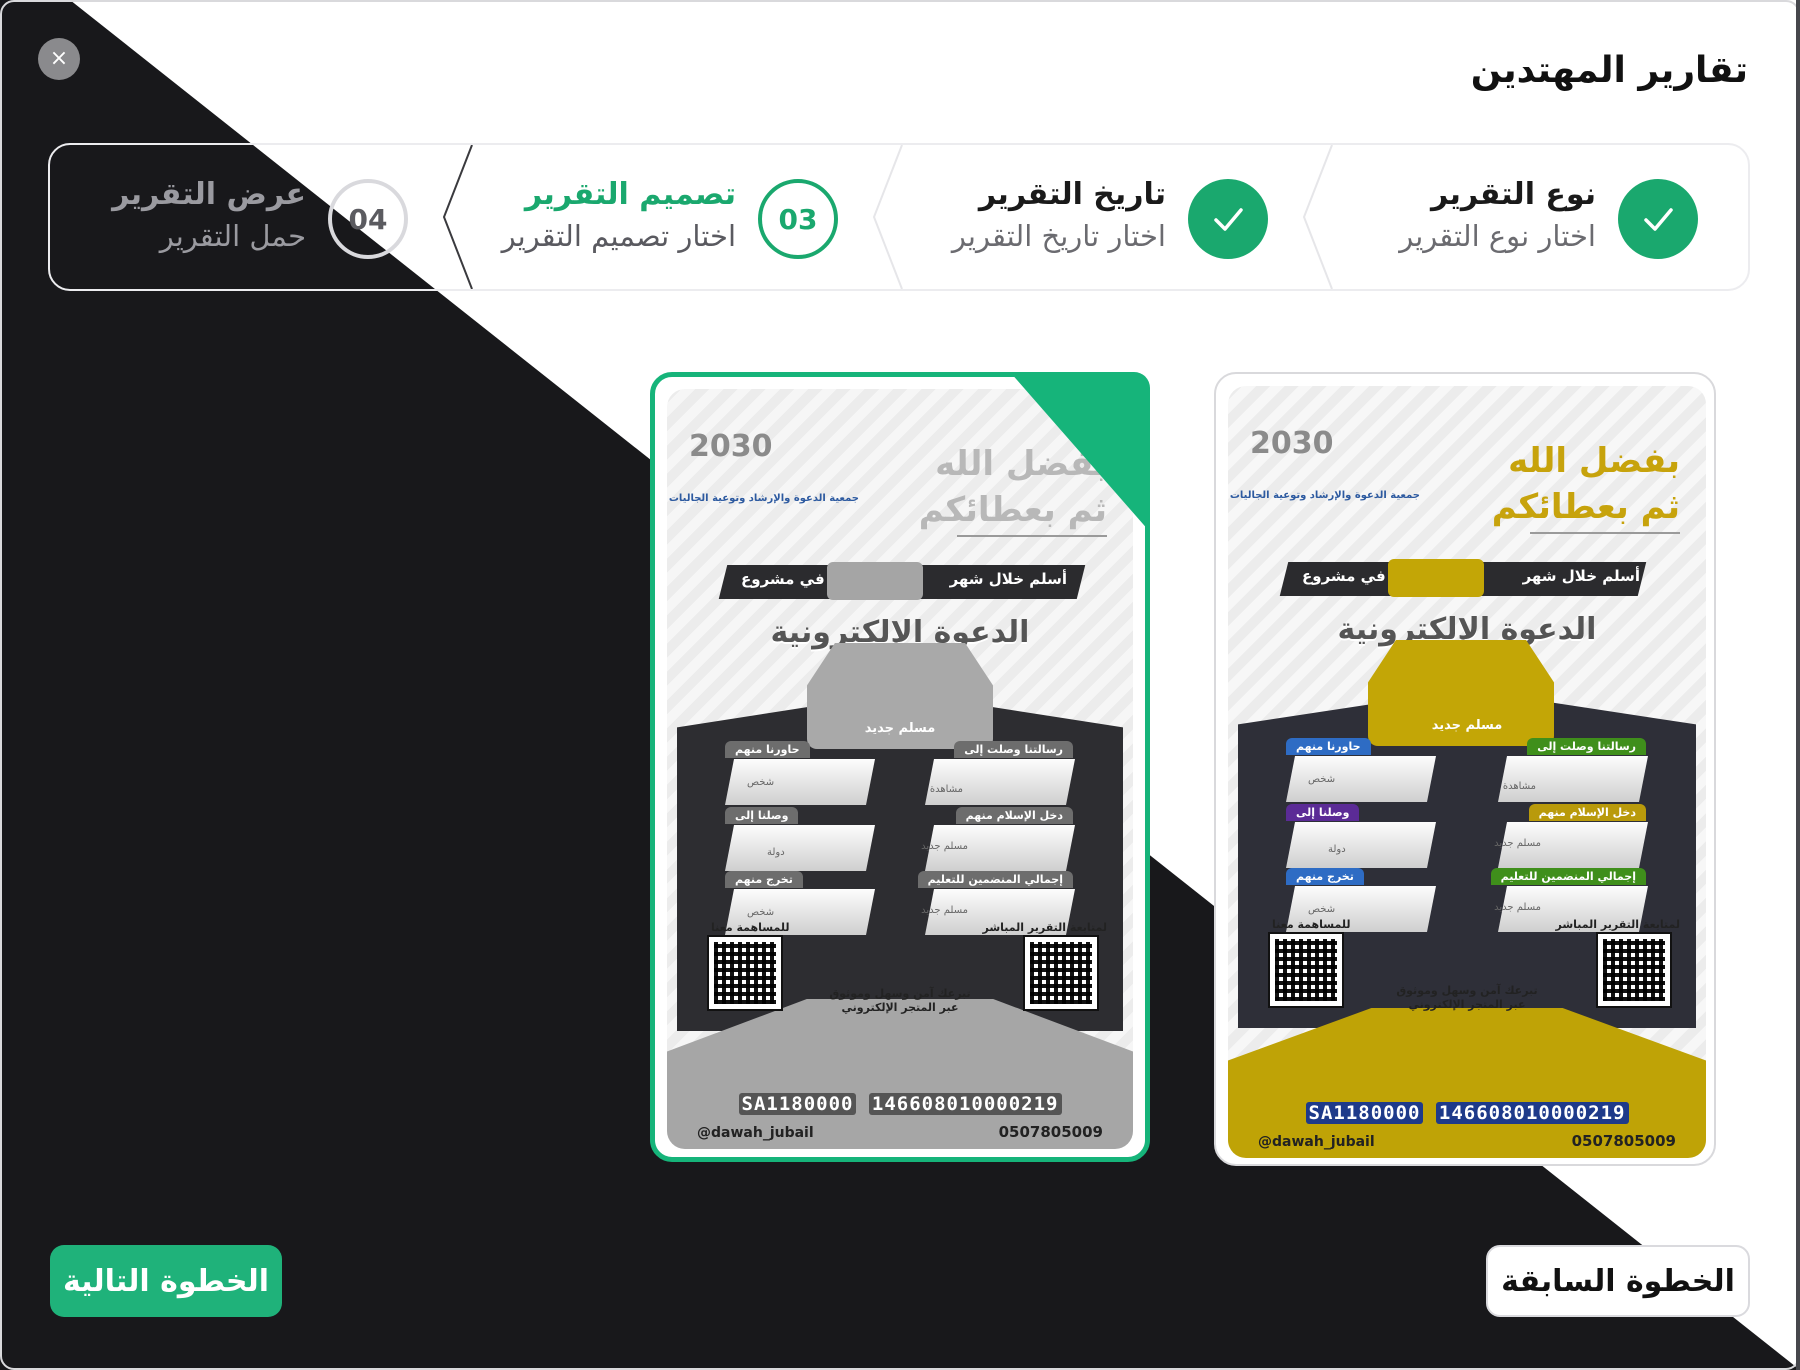 The width and height of the screenshot is (1800, 1370). Describe the element at coordinates (232, 236) in the screenshot. I see `step-subtitle: حمل التقرير` at that location.